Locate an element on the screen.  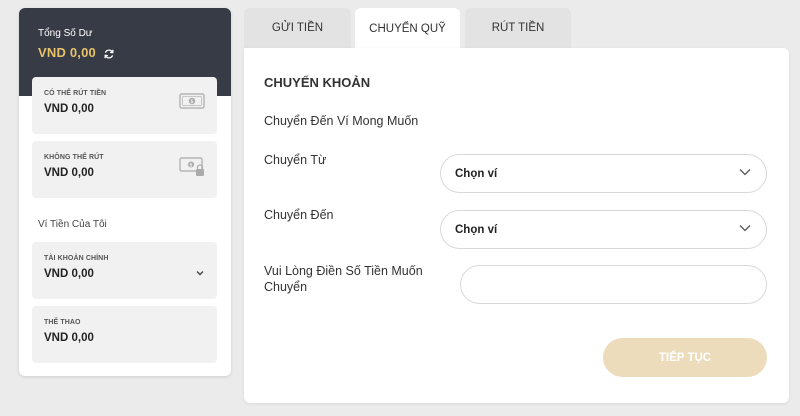
cash-icon: $ is located at coordinates (192, 103).